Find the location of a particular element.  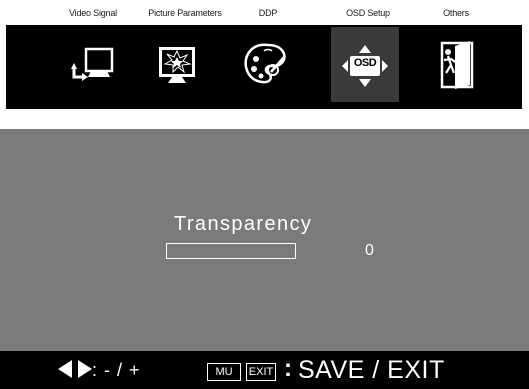

palette-icon is located at coordinates (265, 63).